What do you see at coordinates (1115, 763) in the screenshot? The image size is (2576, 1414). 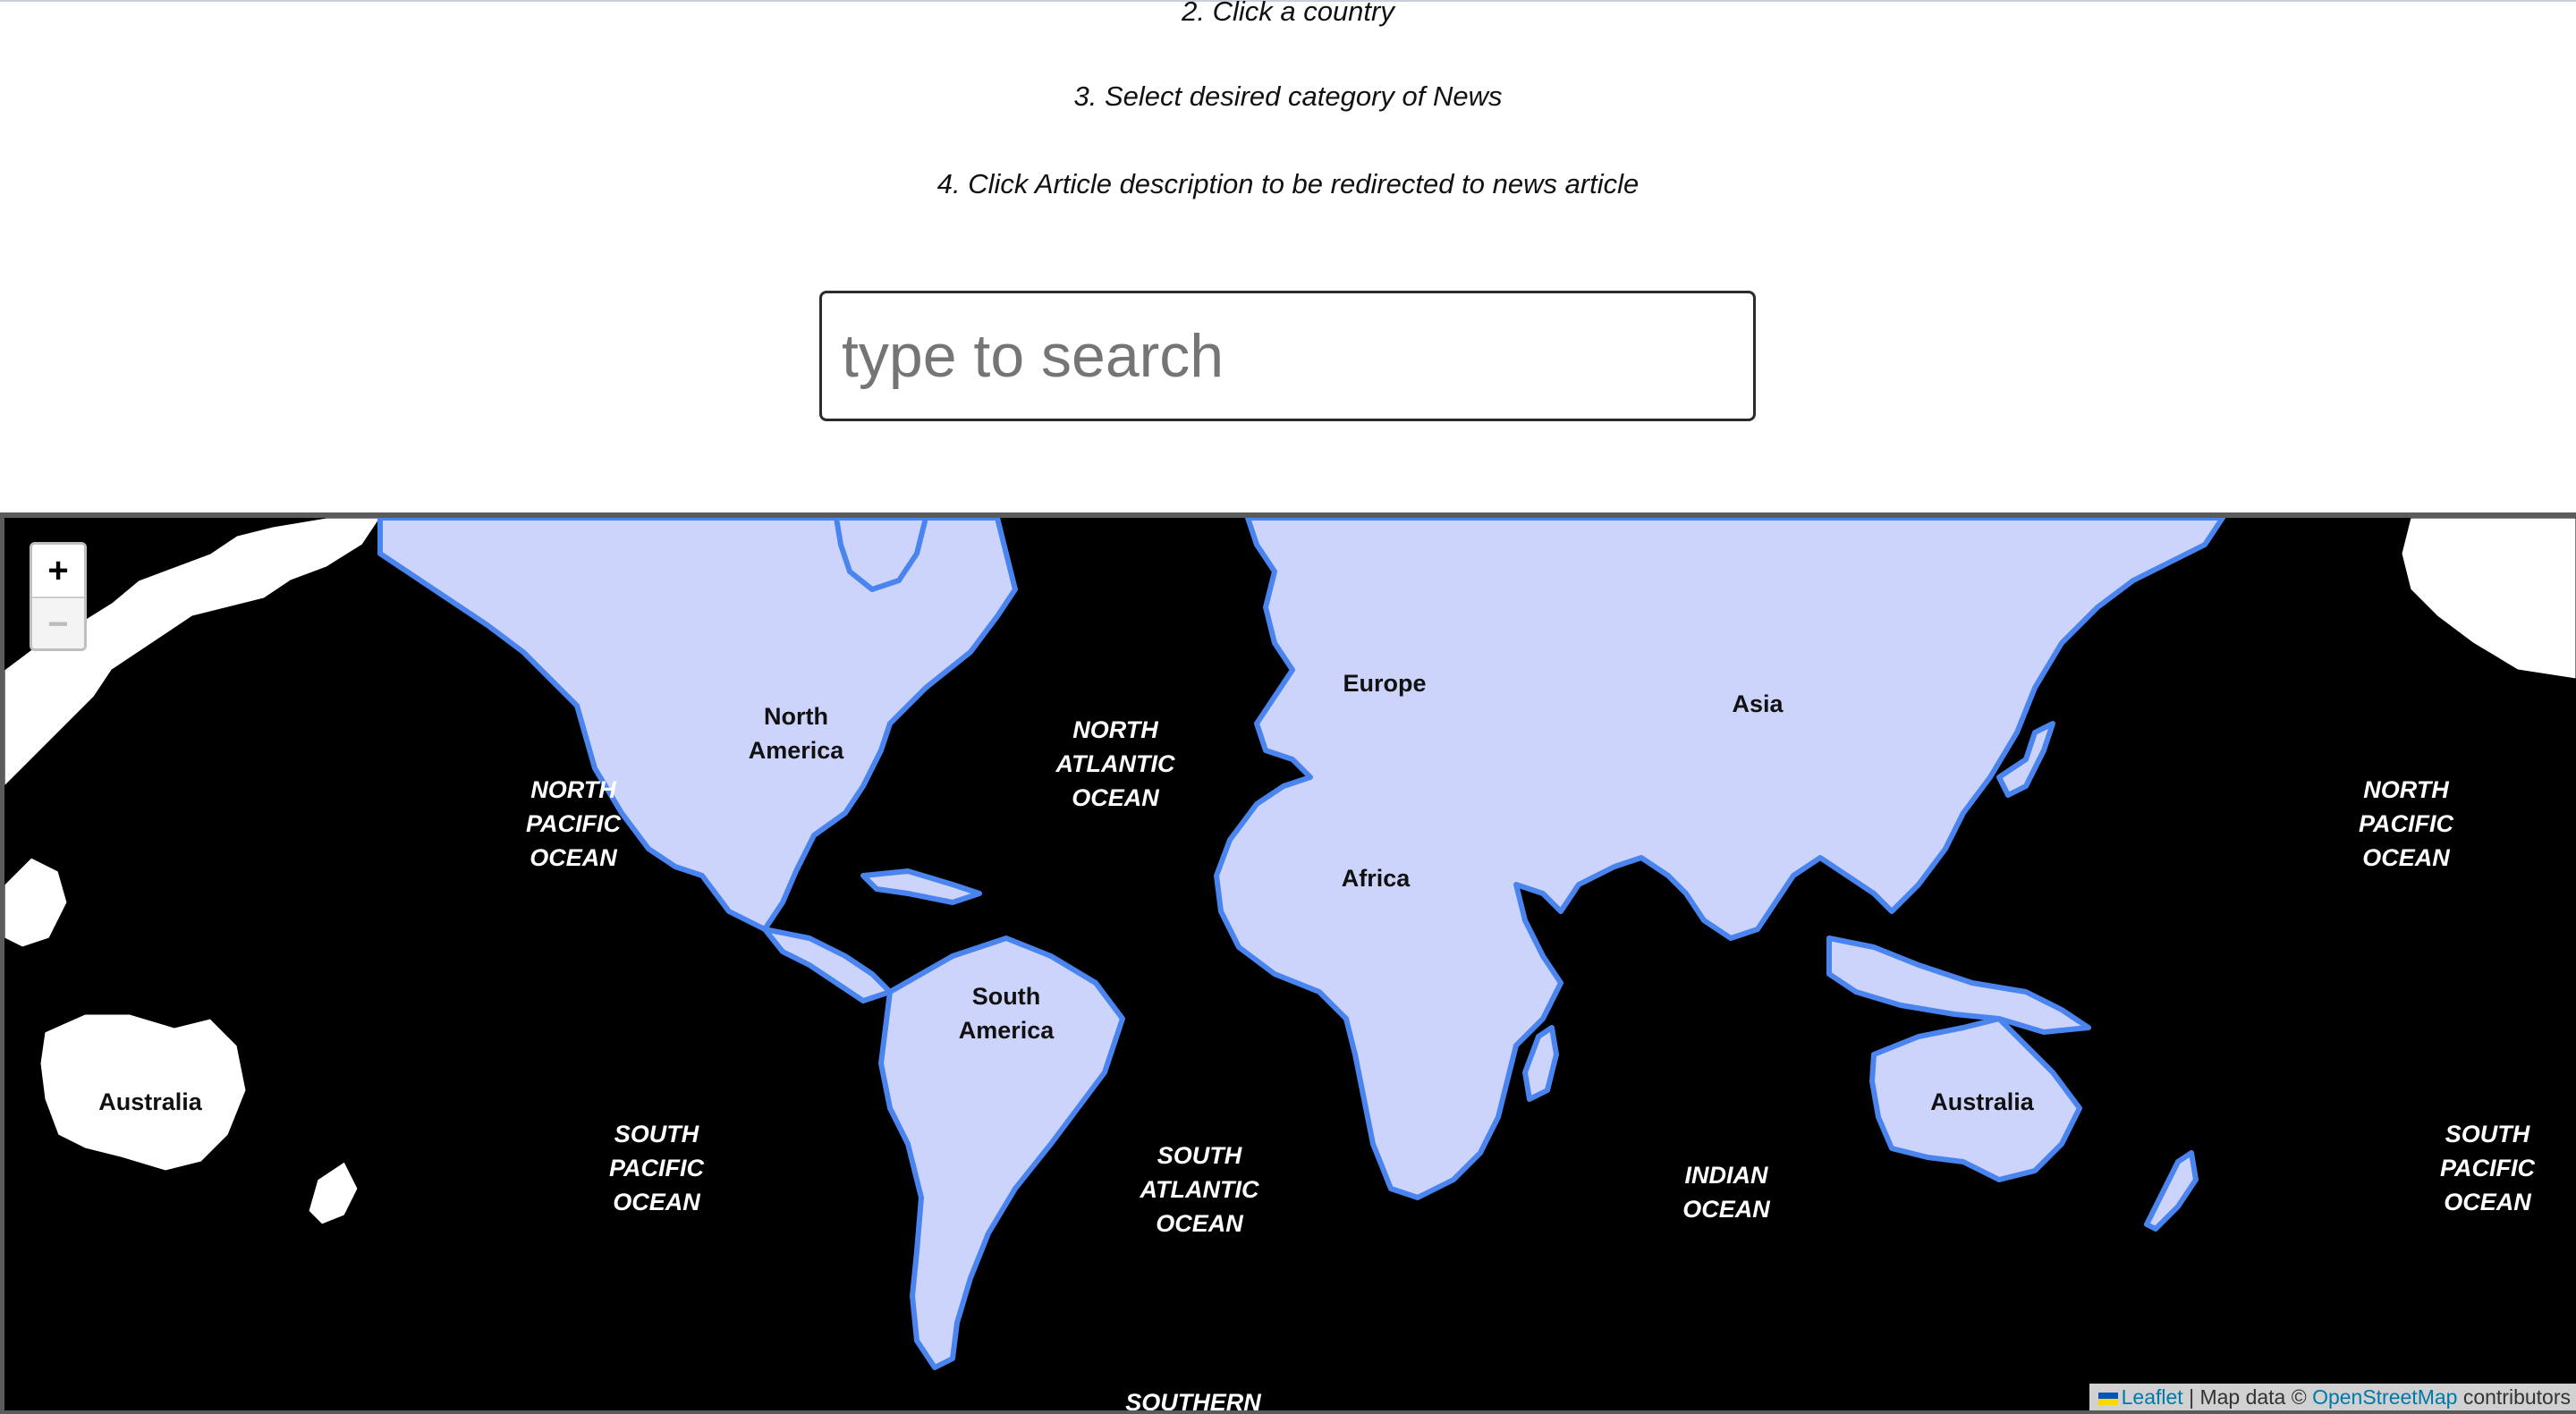 I see `ocean-label-north-atlantic: NORTH ATLANTIC OCEAN` at bounding box center [1115, 763].